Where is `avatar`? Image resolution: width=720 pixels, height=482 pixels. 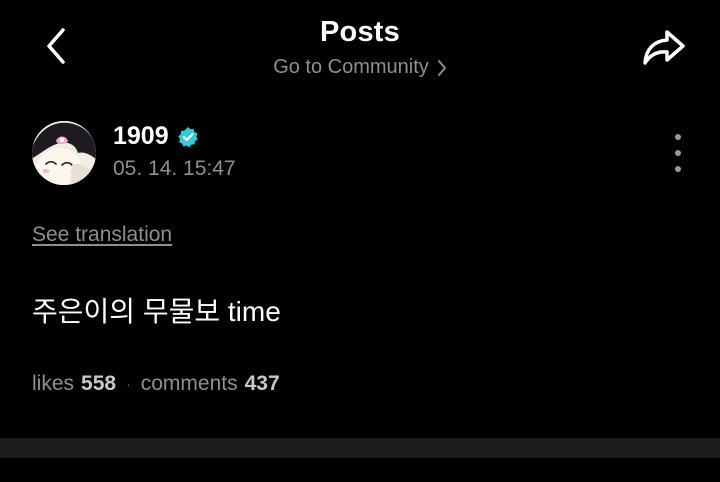 avatar is located at coordinates (64, 153).